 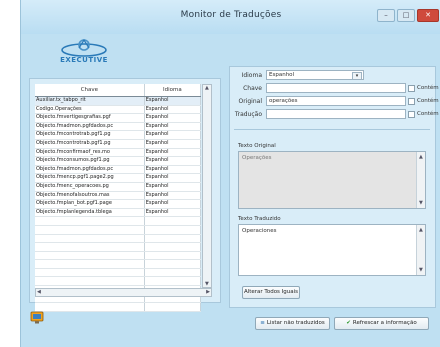 What do you see at coordinates (90, 153) in the screenshot?
I see `cell-chave: Objecto.fmconfirmaof_res.mo` at bounding box center [90, 153].